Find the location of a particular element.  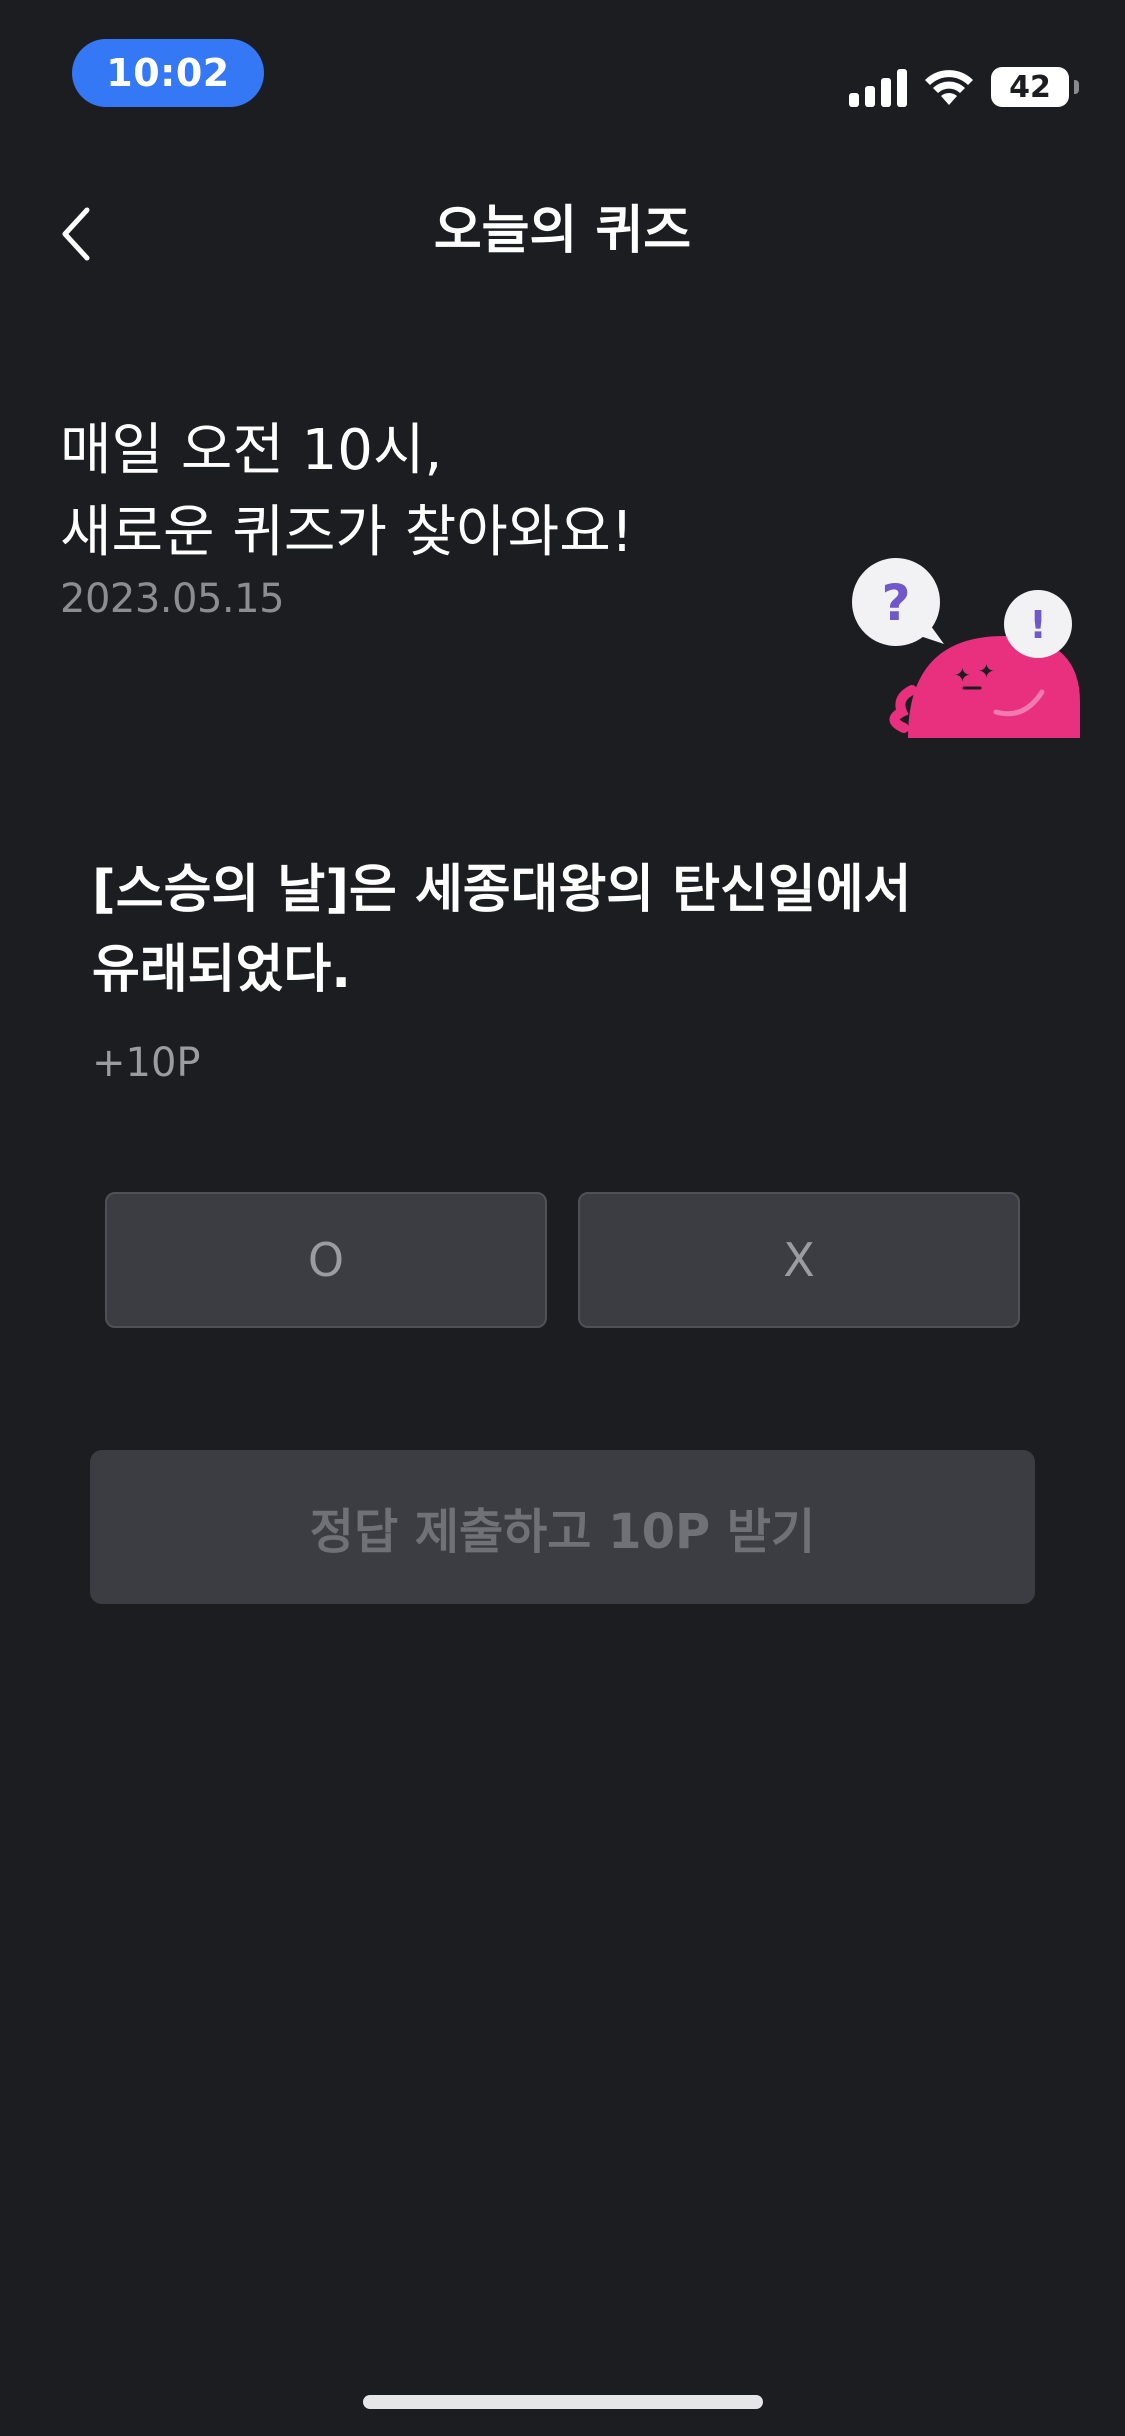

quiz-question: [스승의 날]은 세종대왕의 탄신일에서 유래되었다. is located at coordinates (502, 930).